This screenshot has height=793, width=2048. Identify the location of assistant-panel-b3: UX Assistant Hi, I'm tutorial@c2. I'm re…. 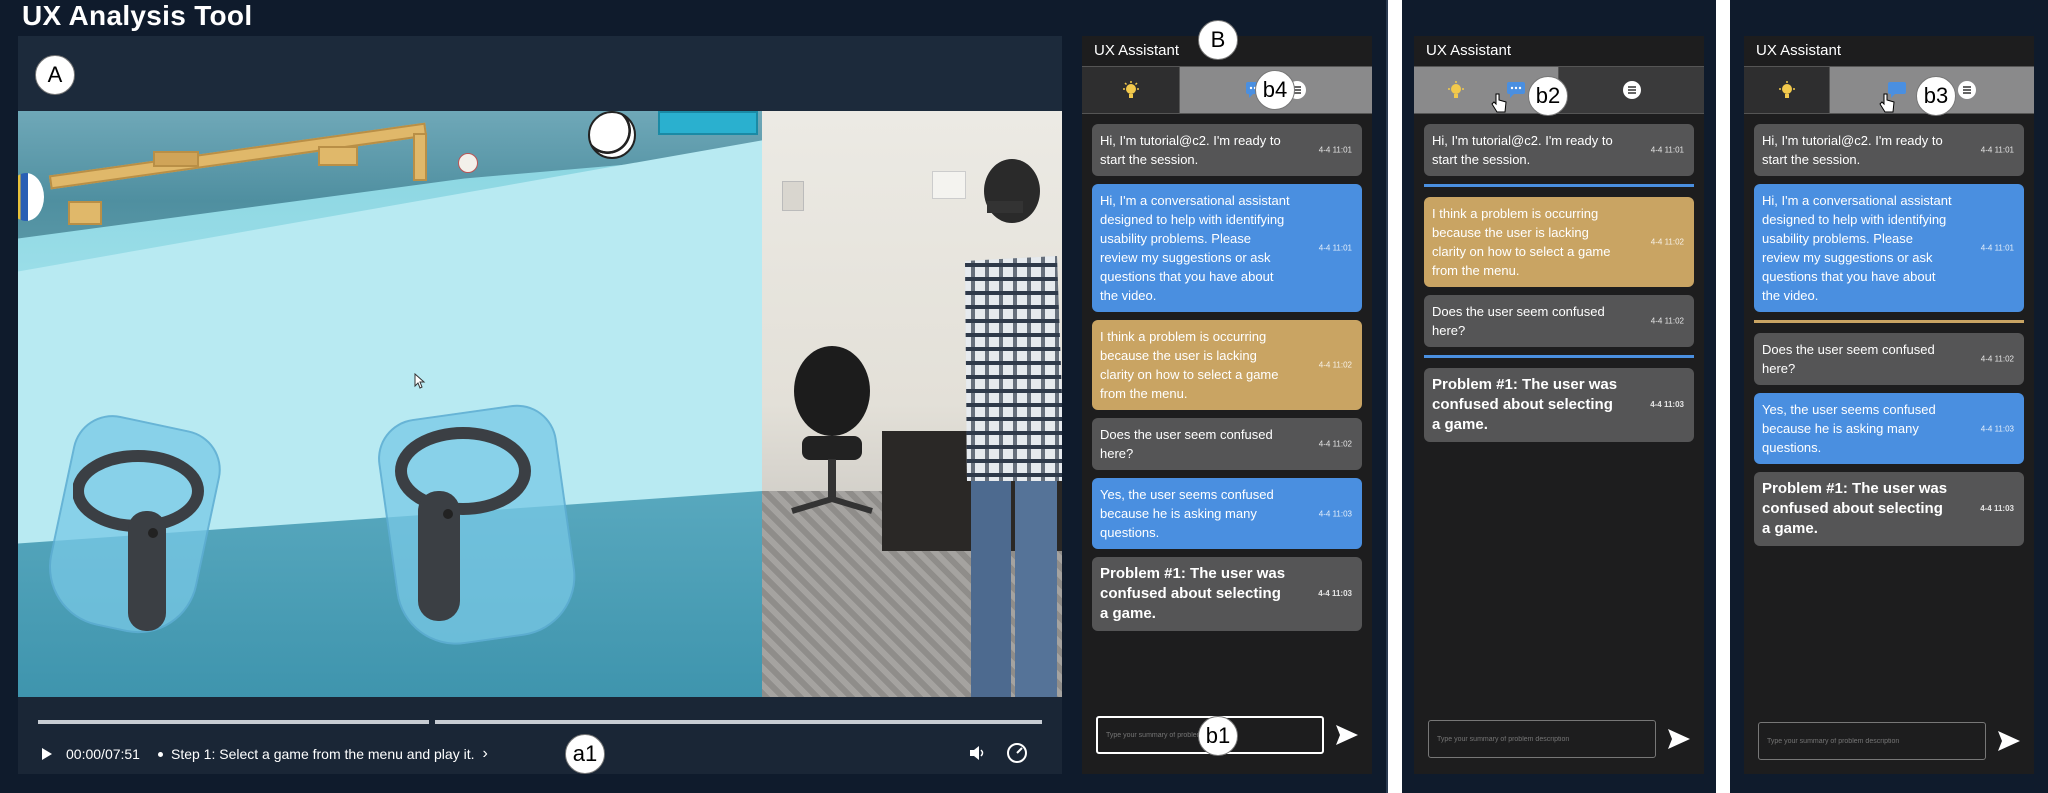
(1889, 405).